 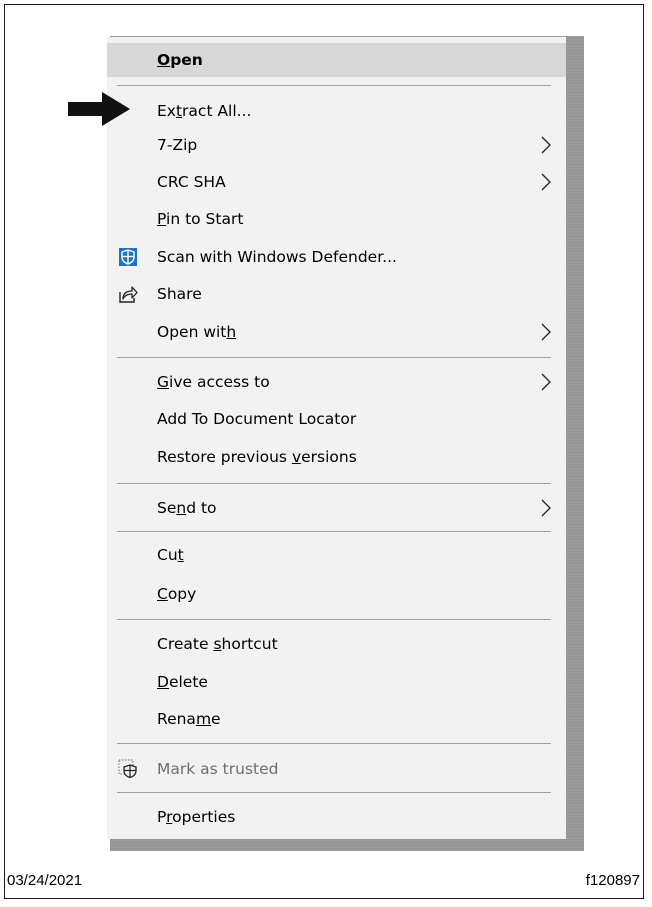 What do you see at coordinates (257, 419) in the screenshot?
I see `menu-item-label: Add To Document Locator` at bounding box center [257, 419].